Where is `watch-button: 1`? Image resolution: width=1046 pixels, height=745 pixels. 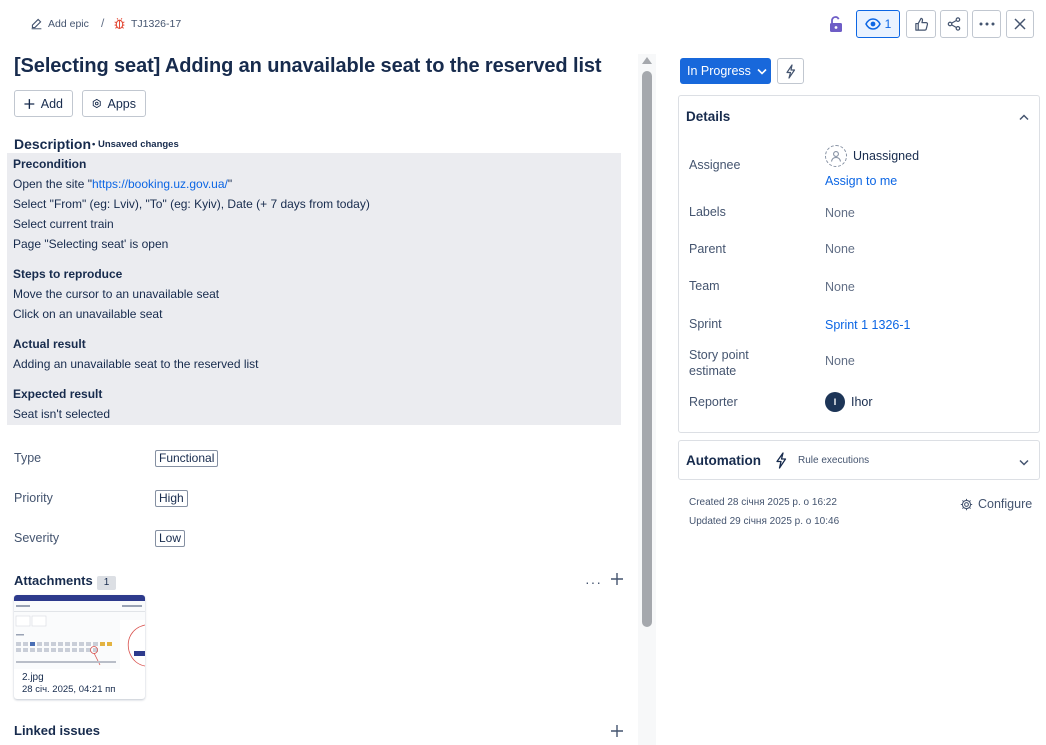 watch-button: 1 is located at coordinates (878, 24).